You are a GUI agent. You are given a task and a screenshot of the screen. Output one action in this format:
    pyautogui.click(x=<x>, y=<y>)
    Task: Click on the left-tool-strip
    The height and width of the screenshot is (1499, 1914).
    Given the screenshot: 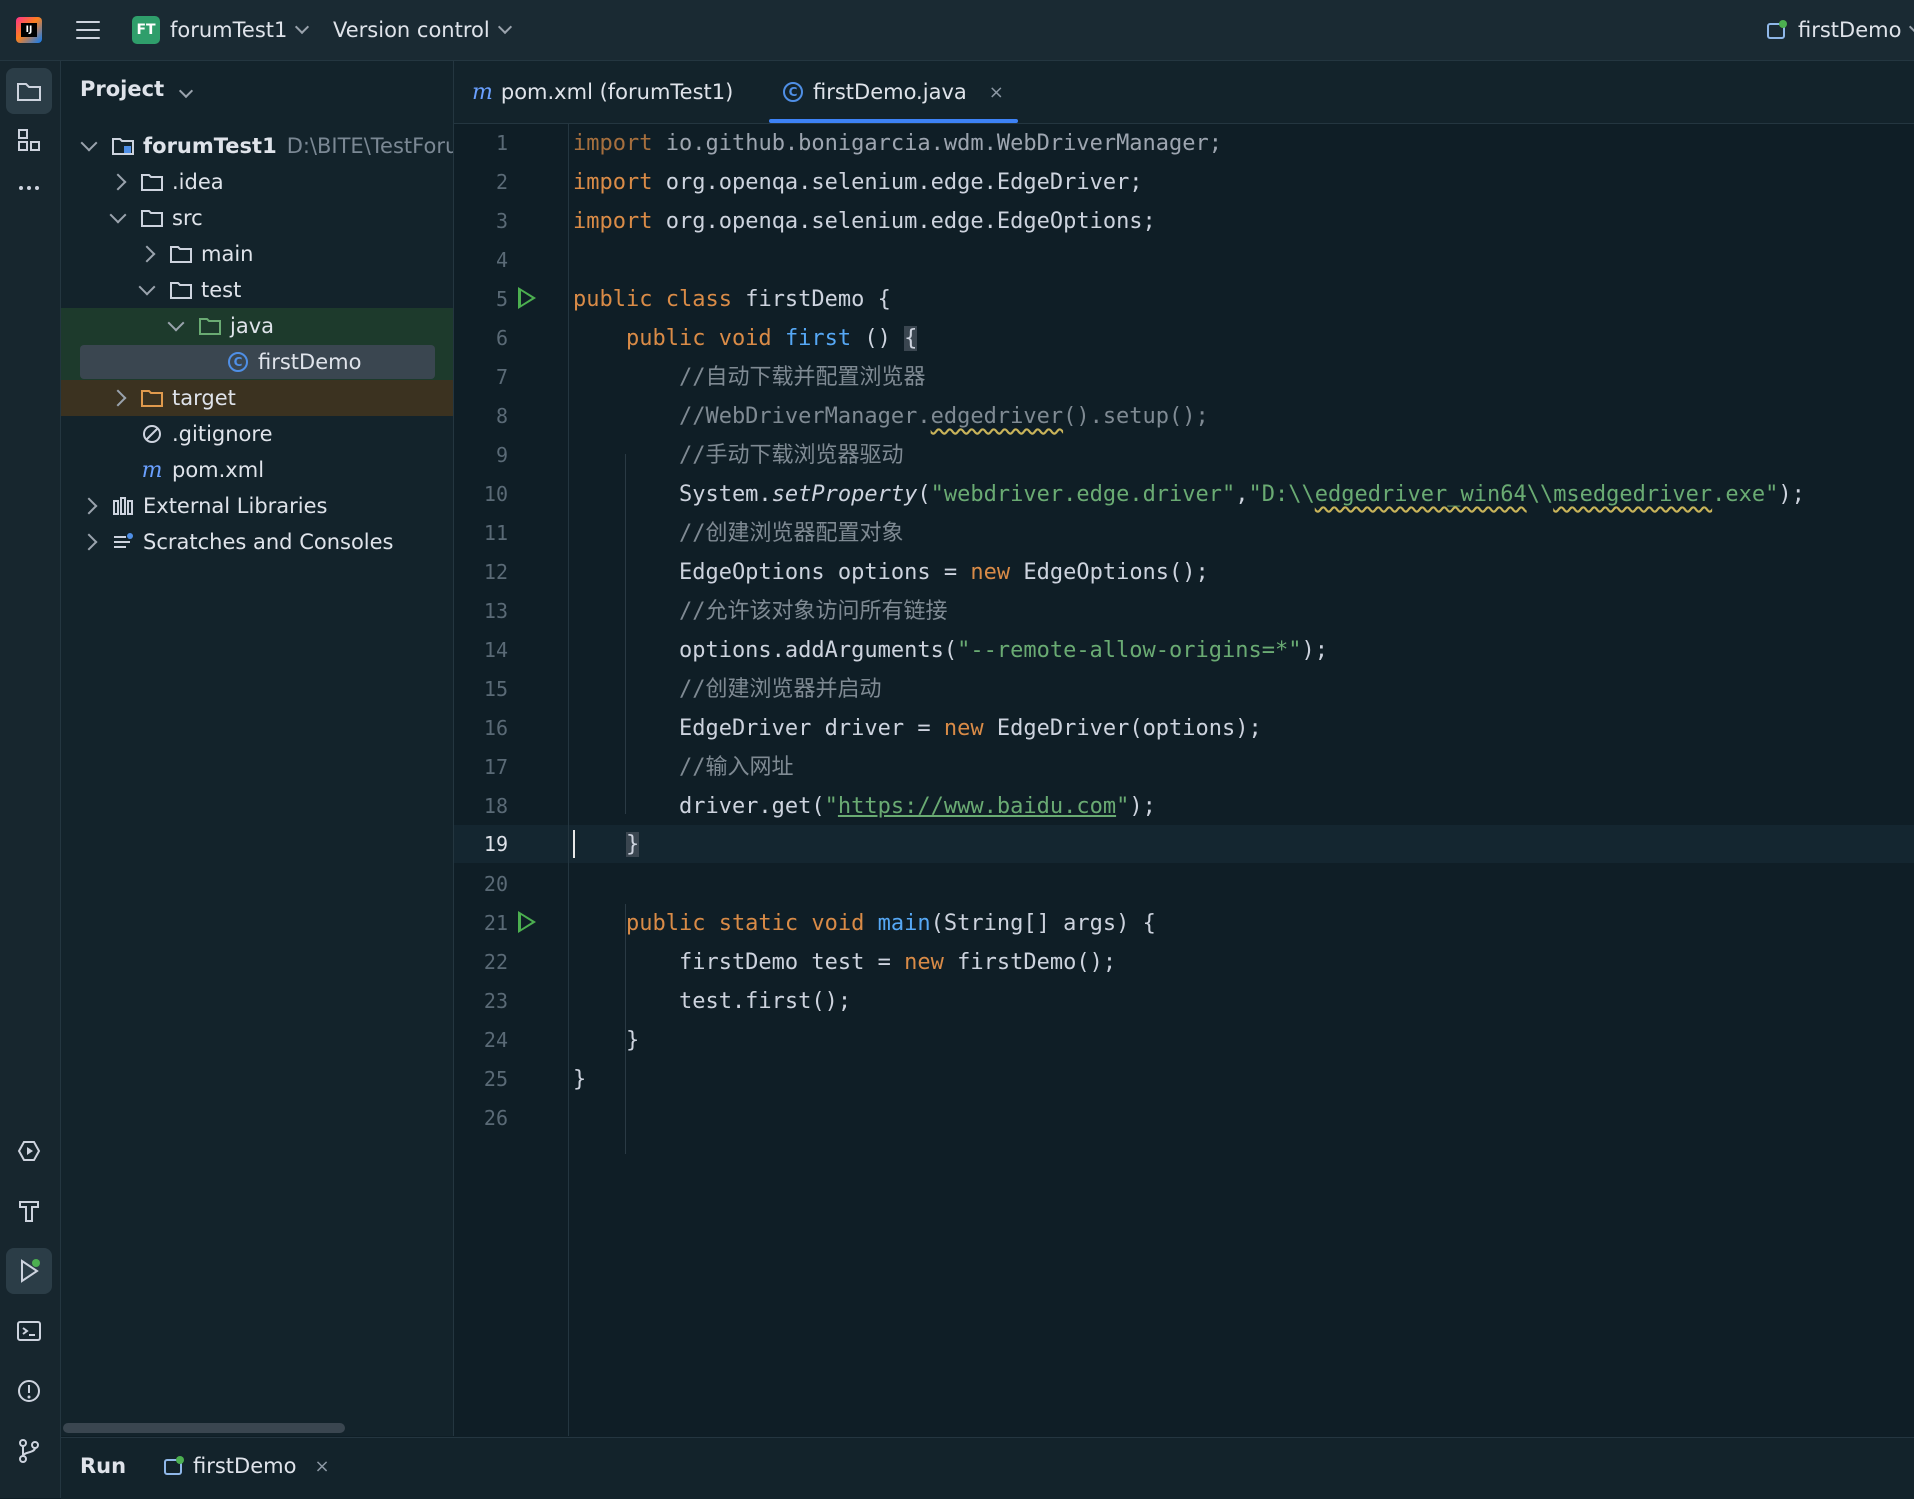 What is the action you would take?
    pyautogui.click(x=30, y=779)
    